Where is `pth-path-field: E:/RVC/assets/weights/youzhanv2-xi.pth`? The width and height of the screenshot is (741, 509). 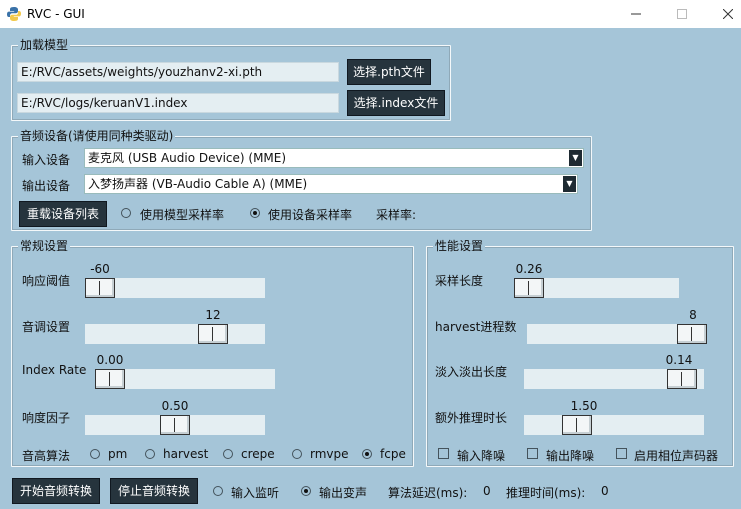
pth-path-field: E:/RVC/assets/weights/youzhanv2-xi.pth is located at coordinates (178, 72).